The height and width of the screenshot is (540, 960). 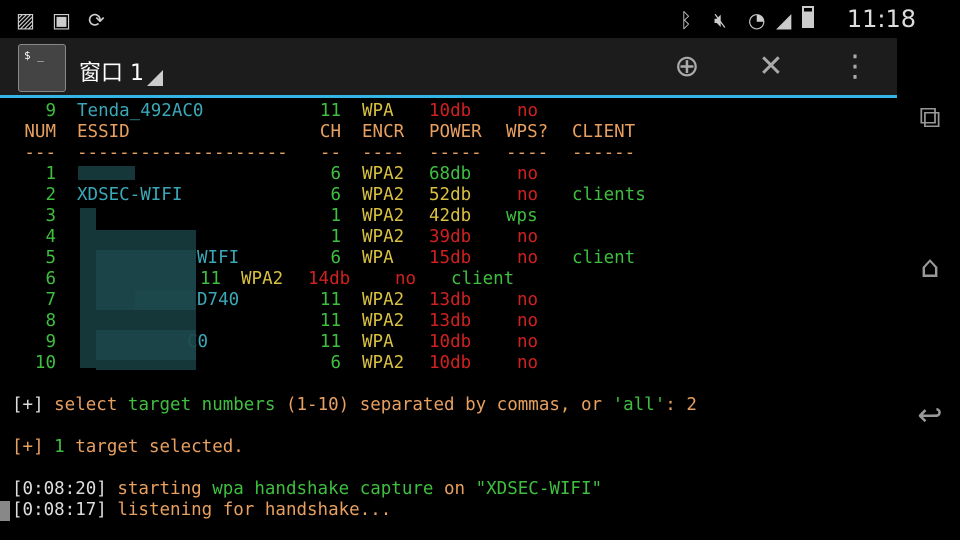 I want to click on overflow-menu-icon: ⋮, so click(x=855, y=67).